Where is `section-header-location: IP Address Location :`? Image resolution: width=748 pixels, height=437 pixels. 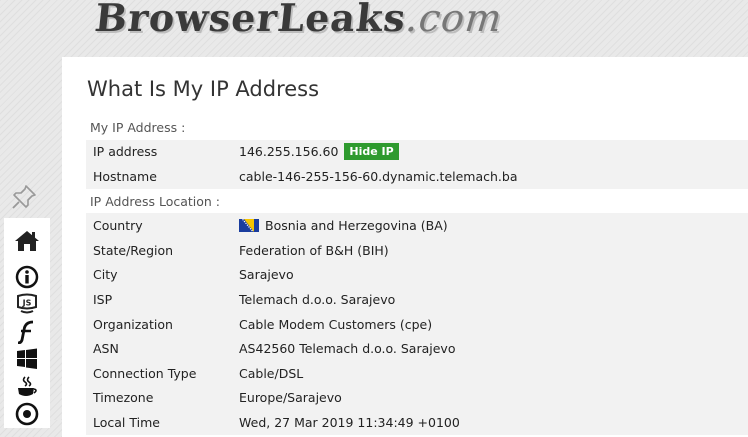
section-header-location: IP Address Location : is located at coordinates (417, 201).